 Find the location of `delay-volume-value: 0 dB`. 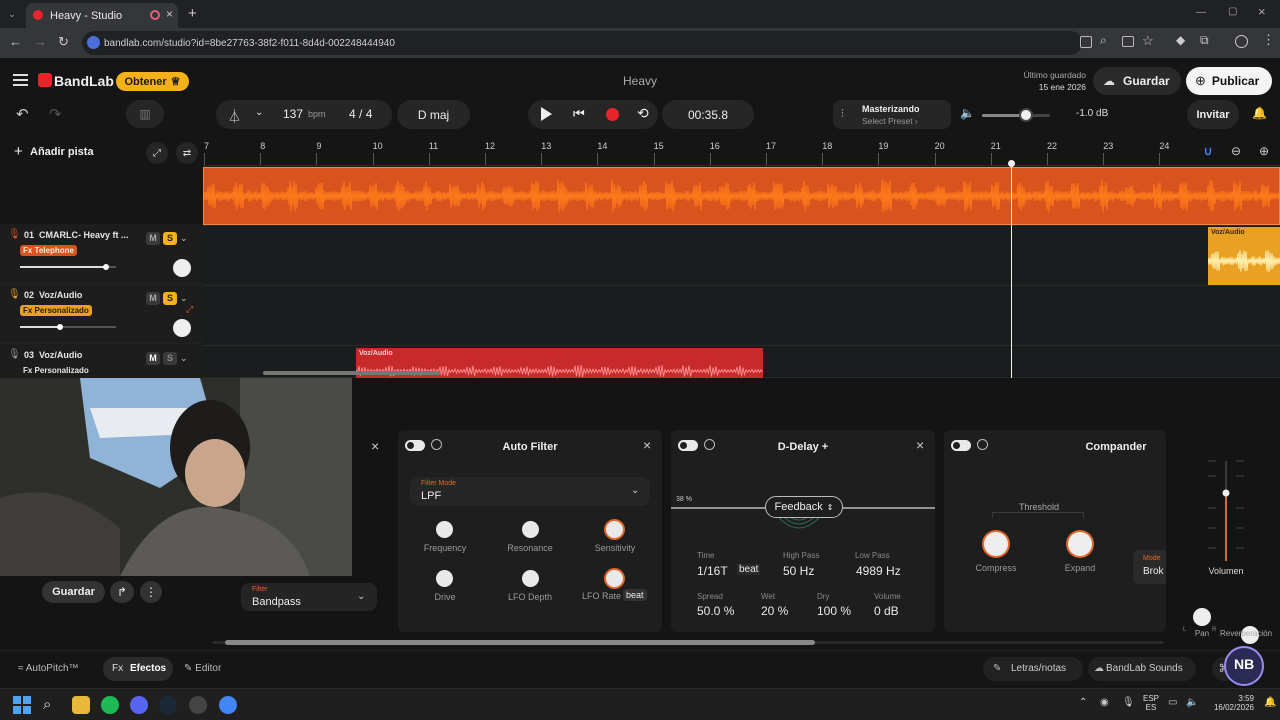

delay-volume-value: 0 dB is located at coordinates (886, 611).